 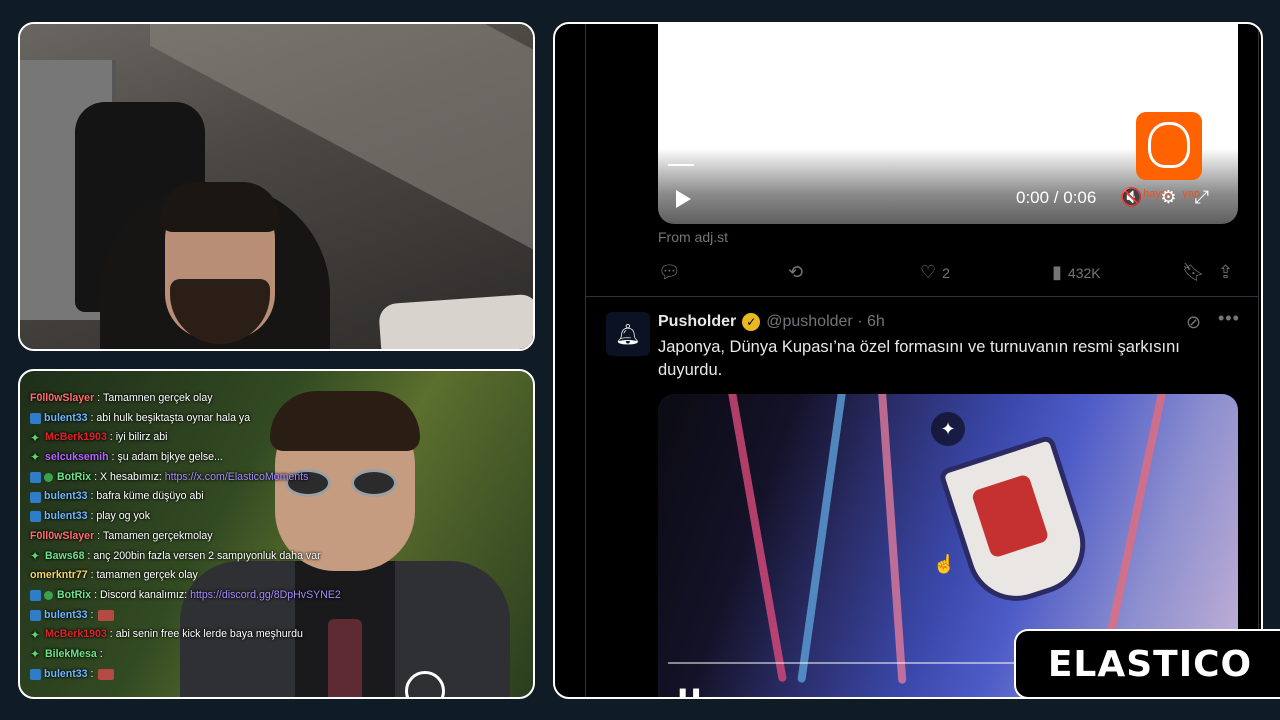 What do you see at coordinates (123, 516) in the screenshot?
I see `chat-text: play og yok` at bounding box center [123, 516].